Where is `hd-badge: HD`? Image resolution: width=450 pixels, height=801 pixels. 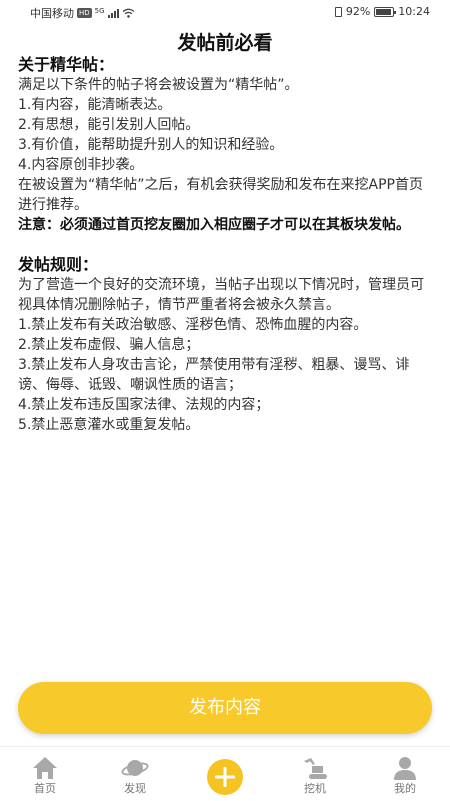 hd-badge: HD is located at coordinates (84, 13).